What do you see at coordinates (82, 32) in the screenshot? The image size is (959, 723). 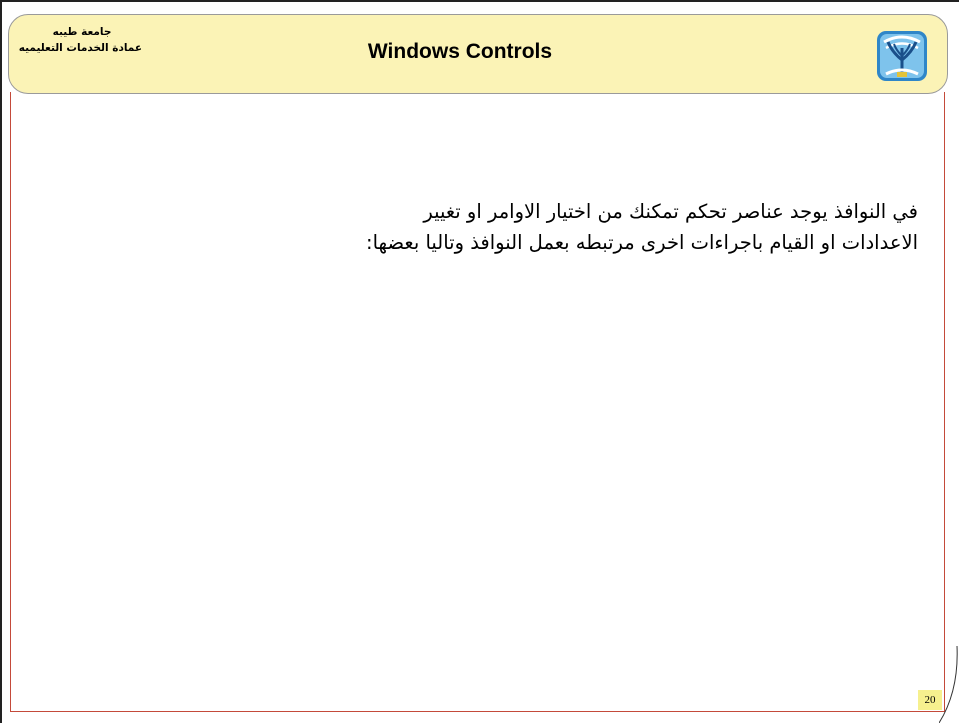 I see `university-name: جامعة طيبه` at bounding box center [82, 32].